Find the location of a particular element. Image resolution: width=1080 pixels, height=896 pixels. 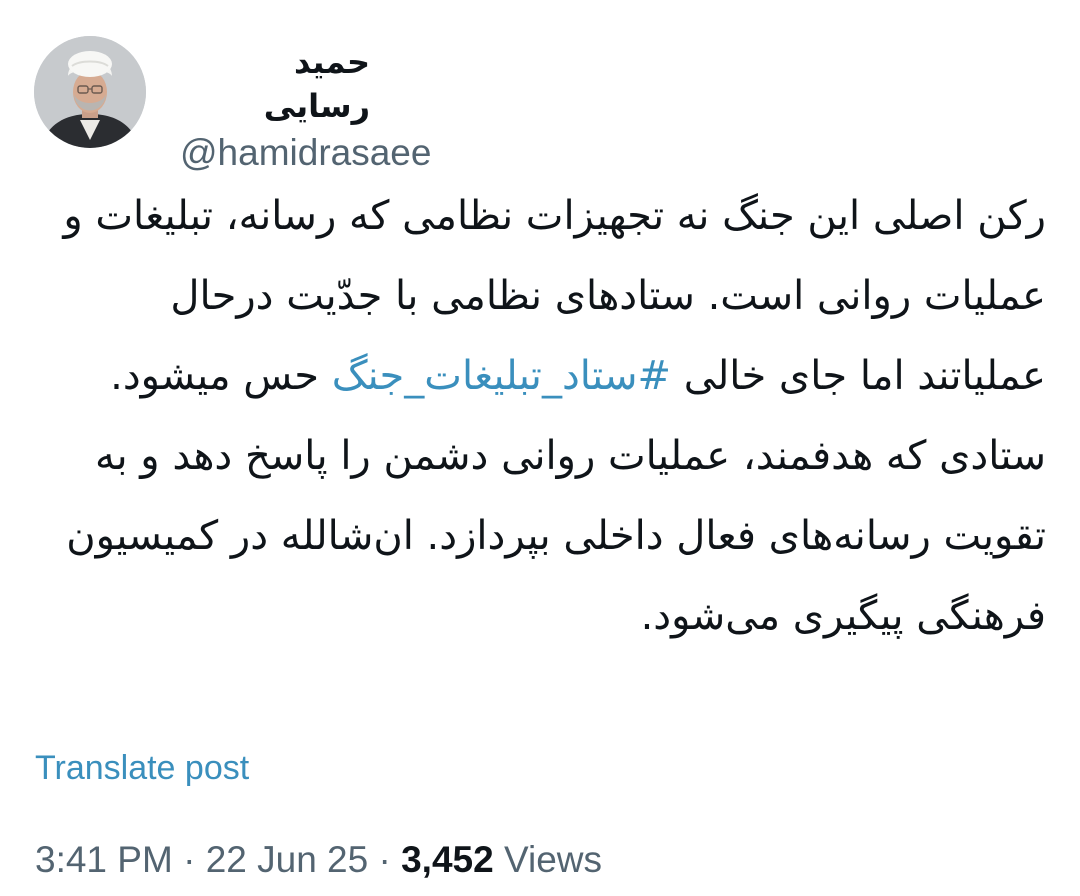

tweet-meta: 3:41 PM · 22 Jun 25 · 3,452 Views is located at coordinates (318, 860).